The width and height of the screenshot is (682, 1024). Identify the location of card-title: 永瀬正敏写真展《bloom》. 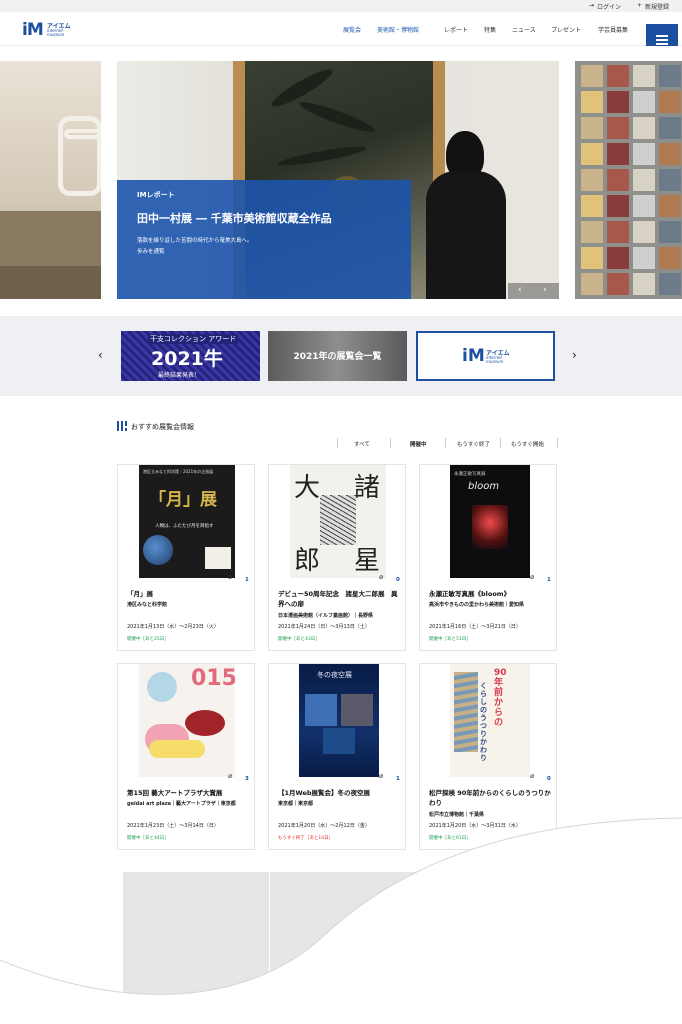
(470, 594).